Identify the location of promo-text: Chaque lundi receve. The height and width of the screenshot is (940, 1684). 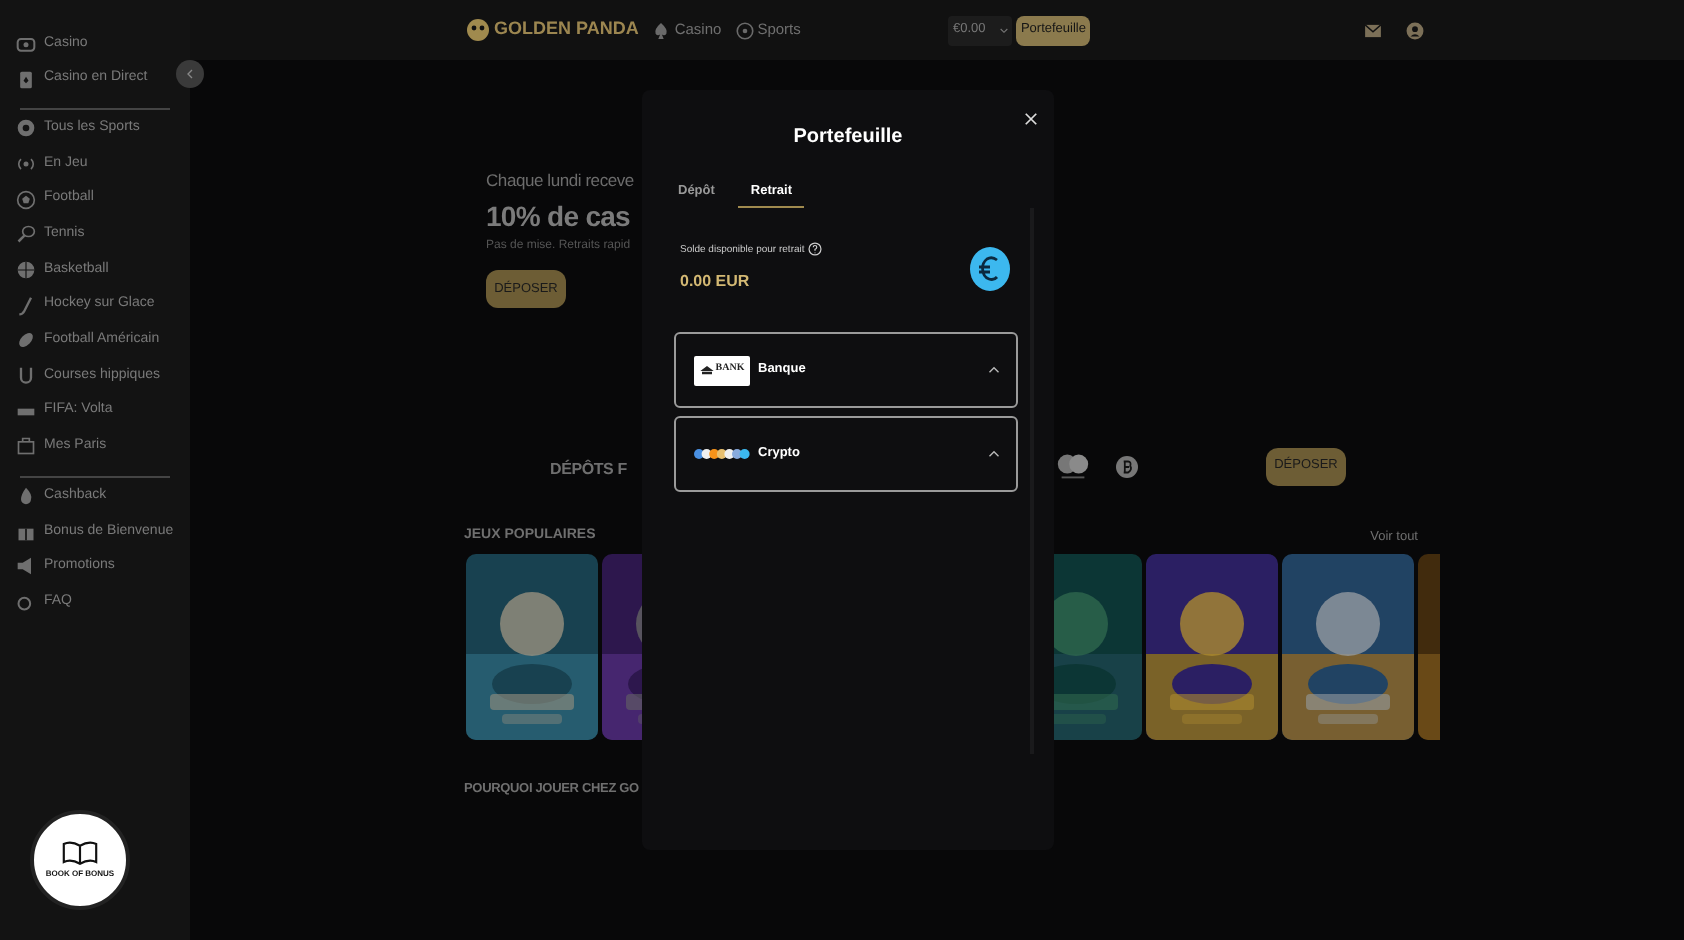
(560, 181).